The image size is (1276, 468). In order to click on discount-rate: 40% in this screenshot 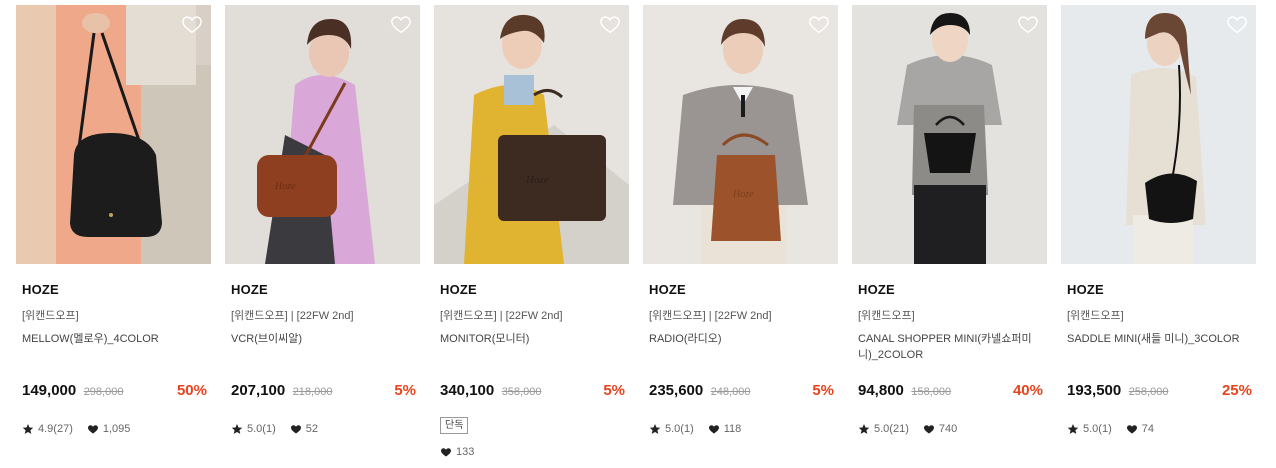, I will do `click(1027, 390)`.